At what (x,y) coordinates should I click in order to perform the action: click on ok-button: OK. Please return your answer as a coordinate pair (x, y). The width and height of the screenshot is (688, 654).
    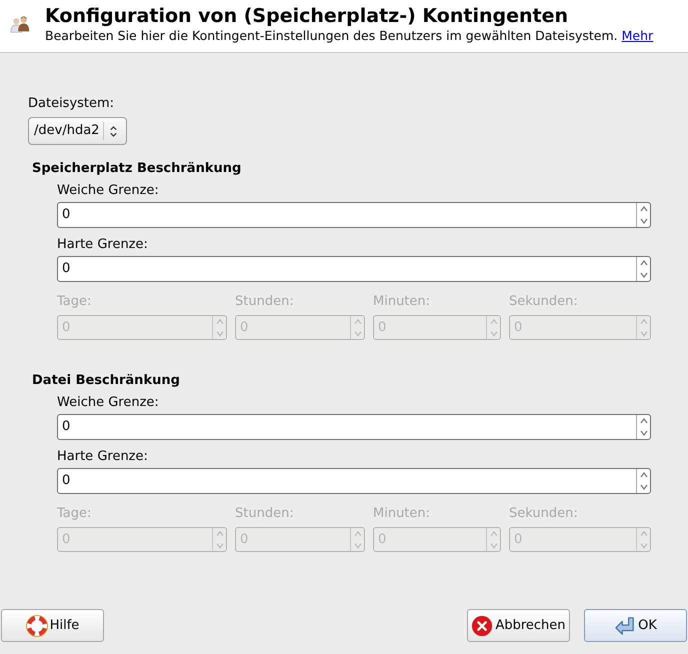
    Looking at the image, I should click on (635, 625).